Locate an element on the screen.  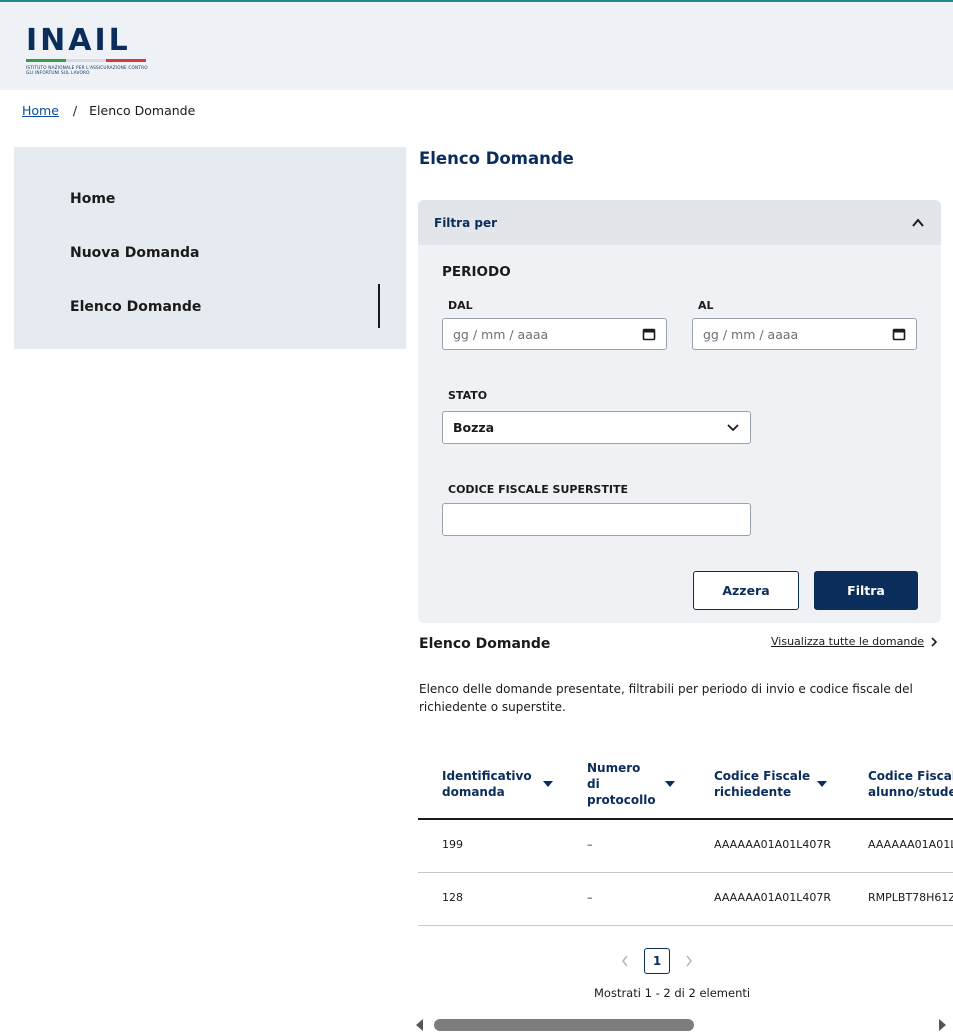
stato-select: Bozza is located at coordinates (596, 427).